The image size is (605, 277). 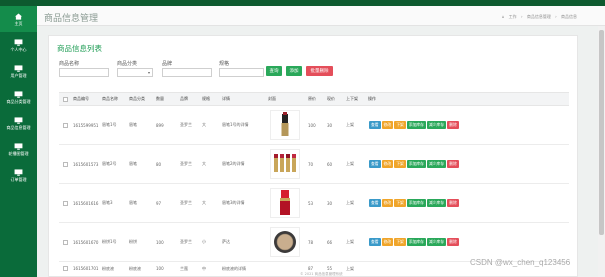 I want to click on sidebar-item-carousel: 轮播图管理, so click(x=18, y=149).